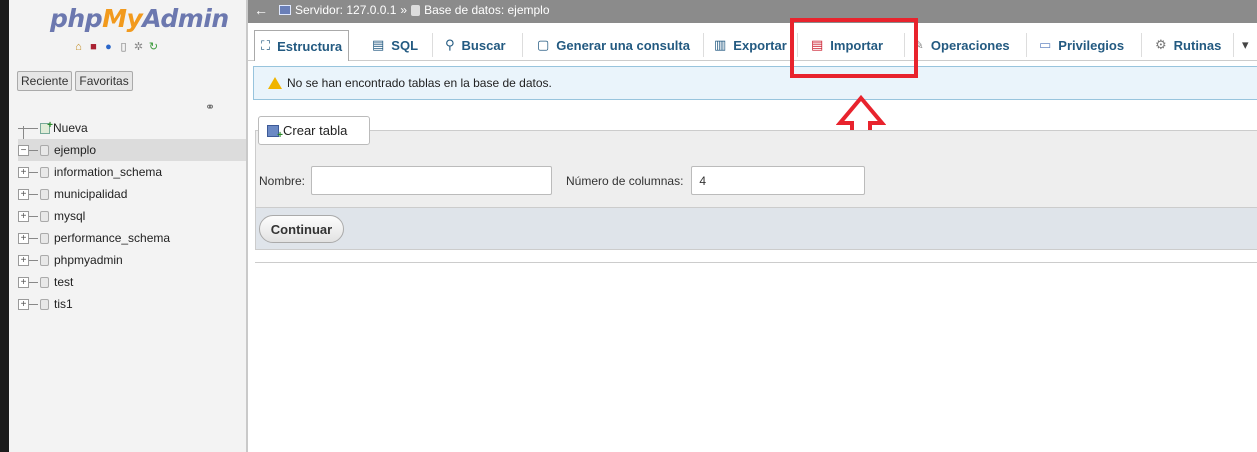 The width and height of the screenshot is (1257, 452). I want to click on settings-icon: ✲, so click(138, 47).